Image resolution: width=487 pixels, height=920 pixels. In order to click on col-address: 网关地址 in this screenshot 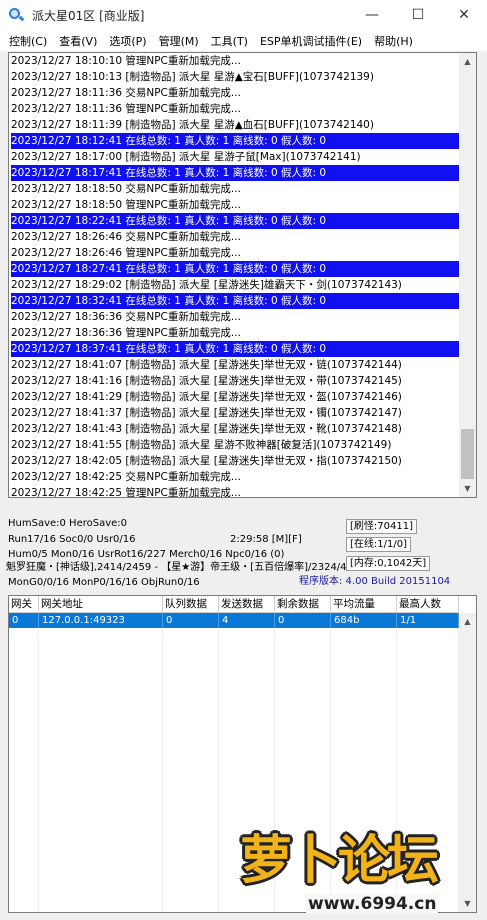, I will do `click(101, 604)`.